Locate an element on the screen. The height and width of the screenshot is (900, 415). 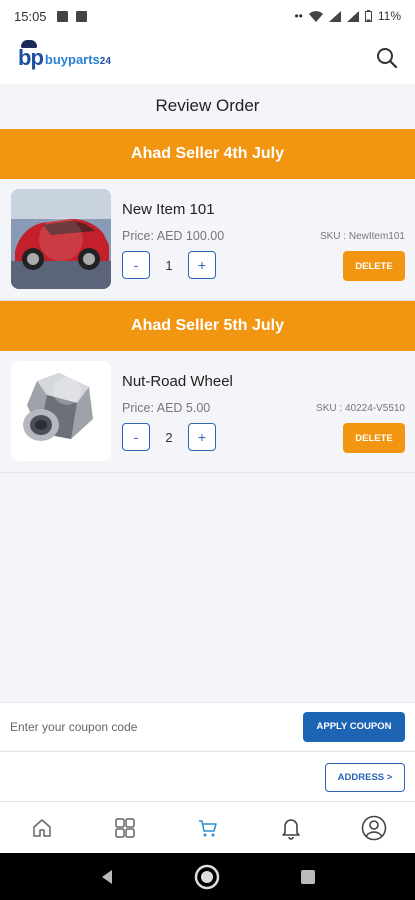
seller-header: Ahad Seller 4th July is located at coordinates (207, 154).